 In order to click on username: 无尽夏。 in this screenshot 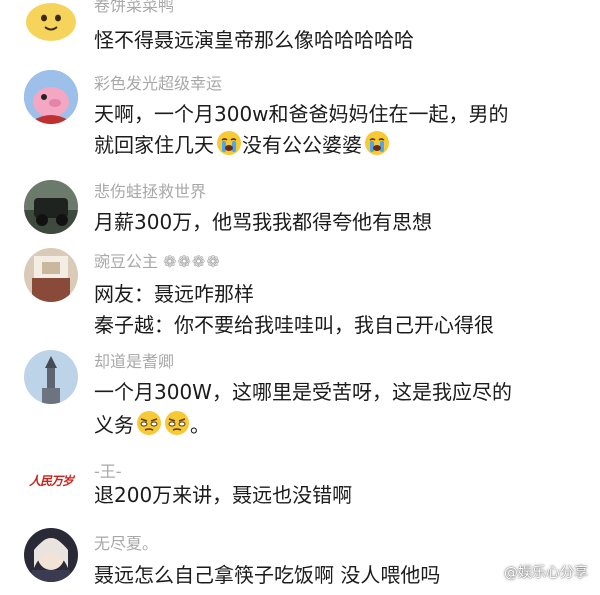, I will do `click(126, 542)`.